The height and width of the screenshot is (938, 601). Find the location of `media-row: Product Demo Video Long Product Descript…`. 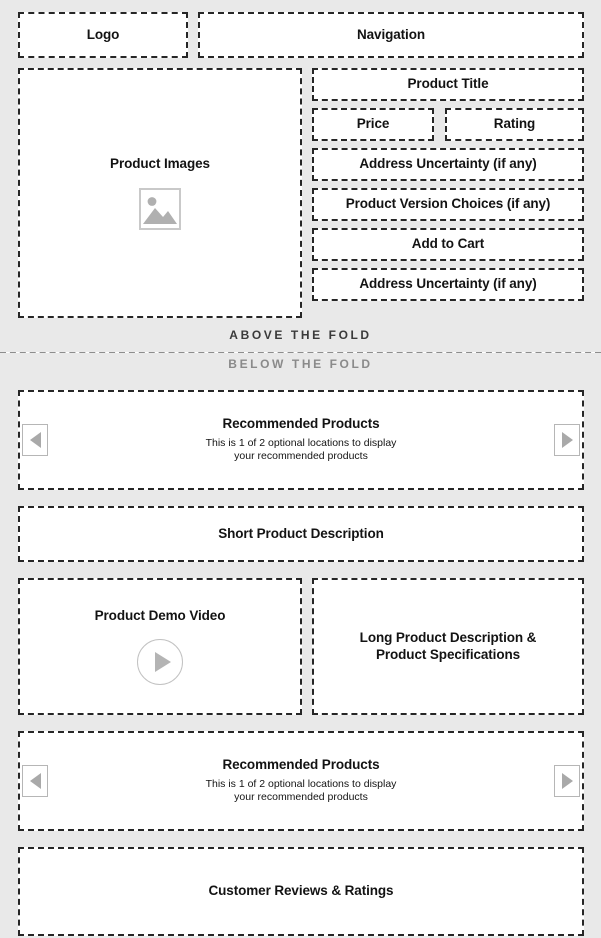

media-row: Product Demo Video Long Product Descript… is located at coordinates (301, 646).